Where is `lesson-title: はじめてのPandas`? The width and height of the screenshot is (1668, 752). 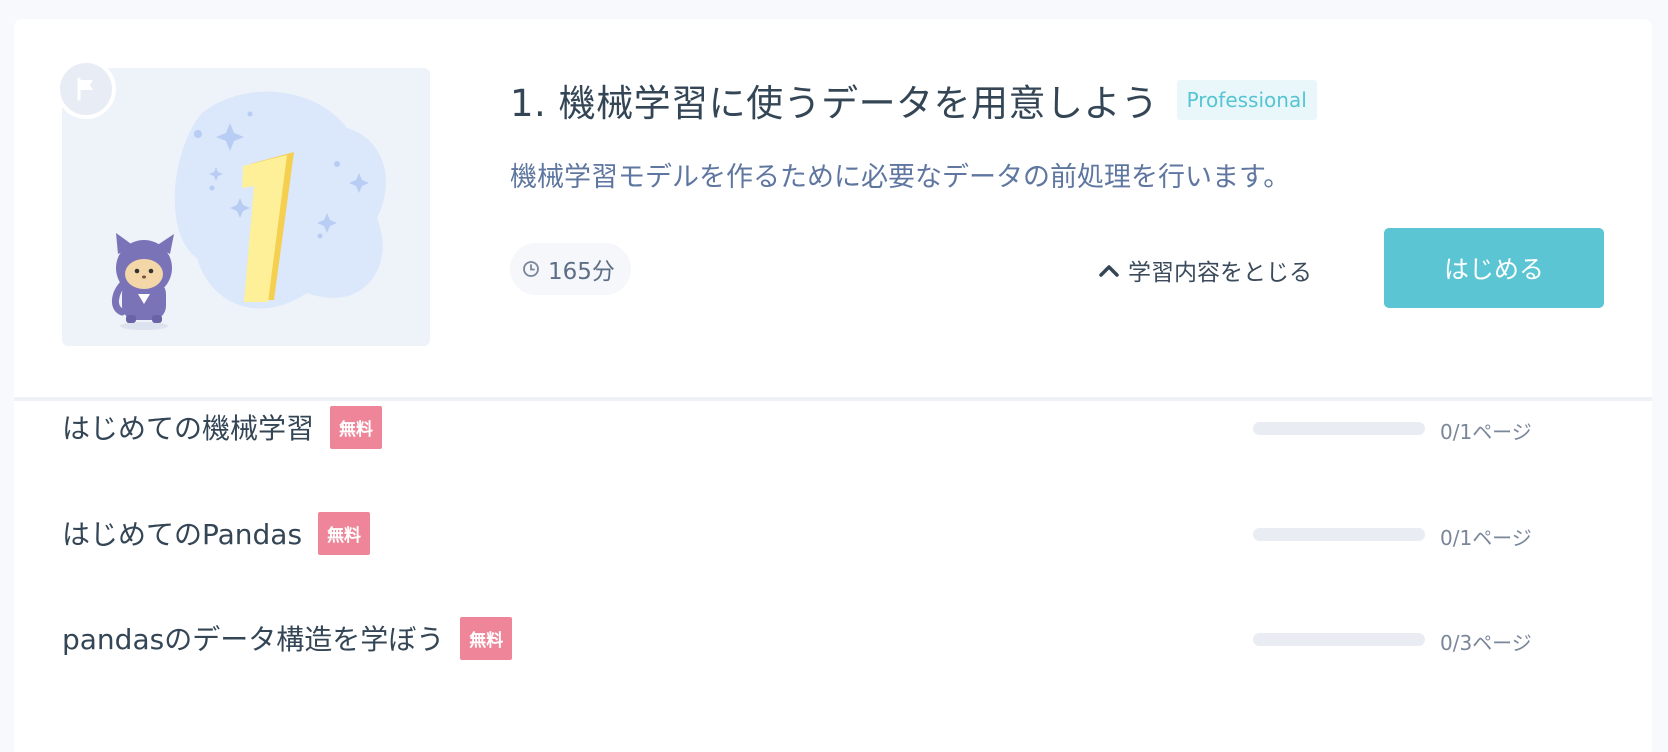 lesson-title: はじめてのPandas is located at coordinates (182, 534).